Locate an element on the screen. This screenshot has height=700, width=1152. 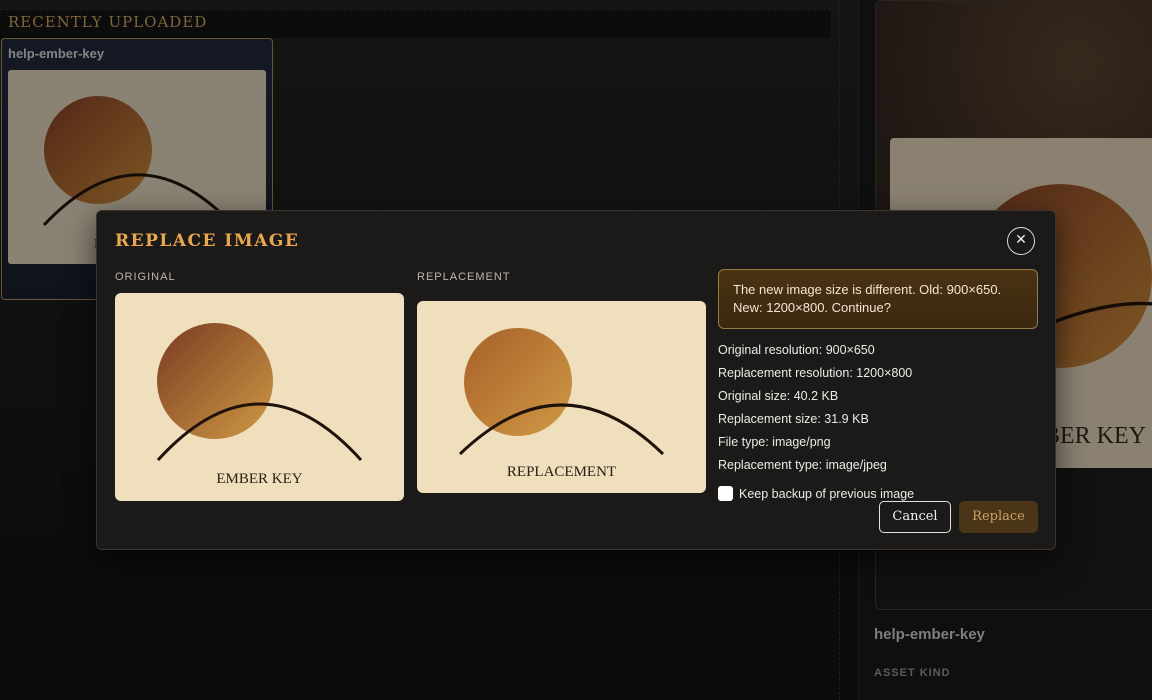
close-icon: ✕ is located at coordinates (1021, 240).